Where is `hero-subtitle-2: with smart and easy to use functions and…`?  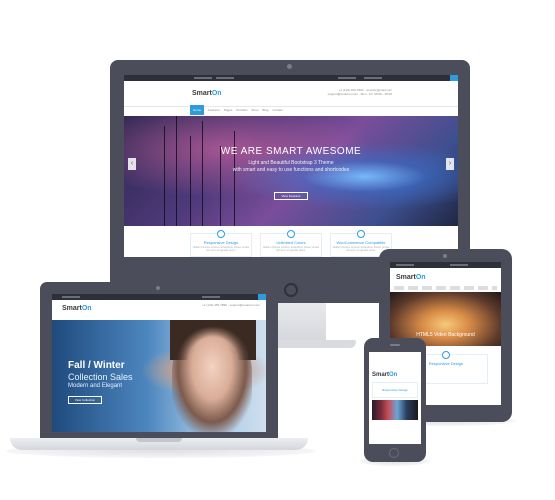
hero-subtitle-2: with smart and easy to use functions and… is located at coordinates (291, 170).